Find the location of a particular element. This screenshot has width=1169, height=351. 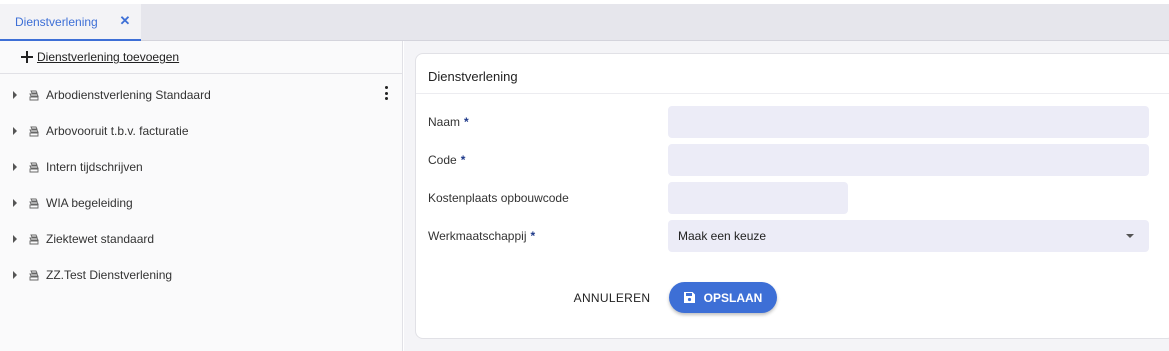

tab-label: Dienstverlening is located at coordinates (56, 21).